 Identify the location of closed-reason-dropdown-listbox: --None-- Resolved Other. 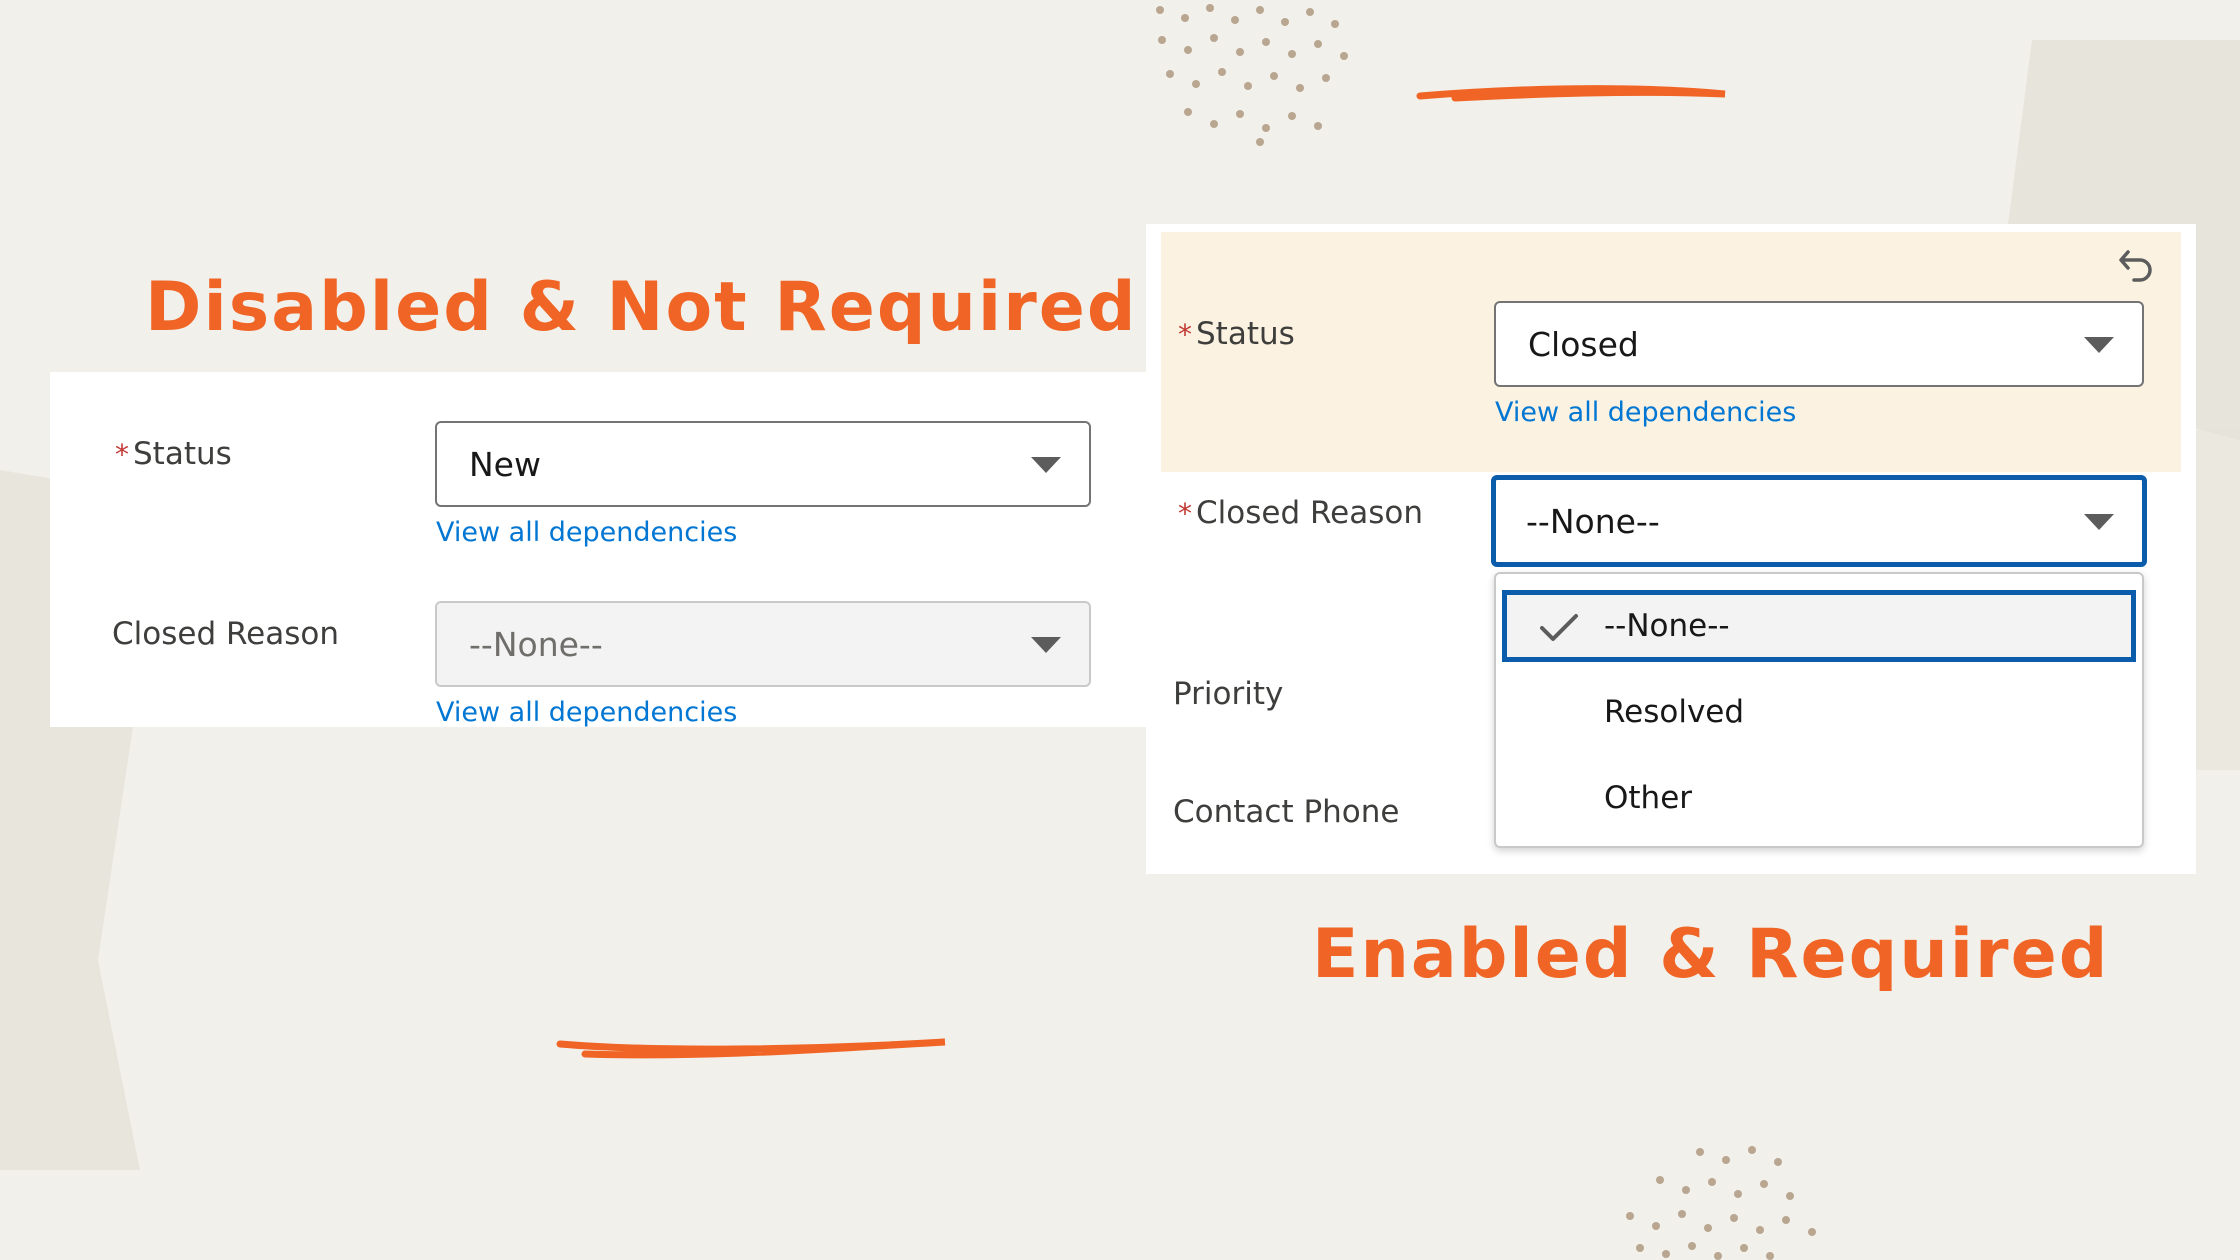
(1819, 710).